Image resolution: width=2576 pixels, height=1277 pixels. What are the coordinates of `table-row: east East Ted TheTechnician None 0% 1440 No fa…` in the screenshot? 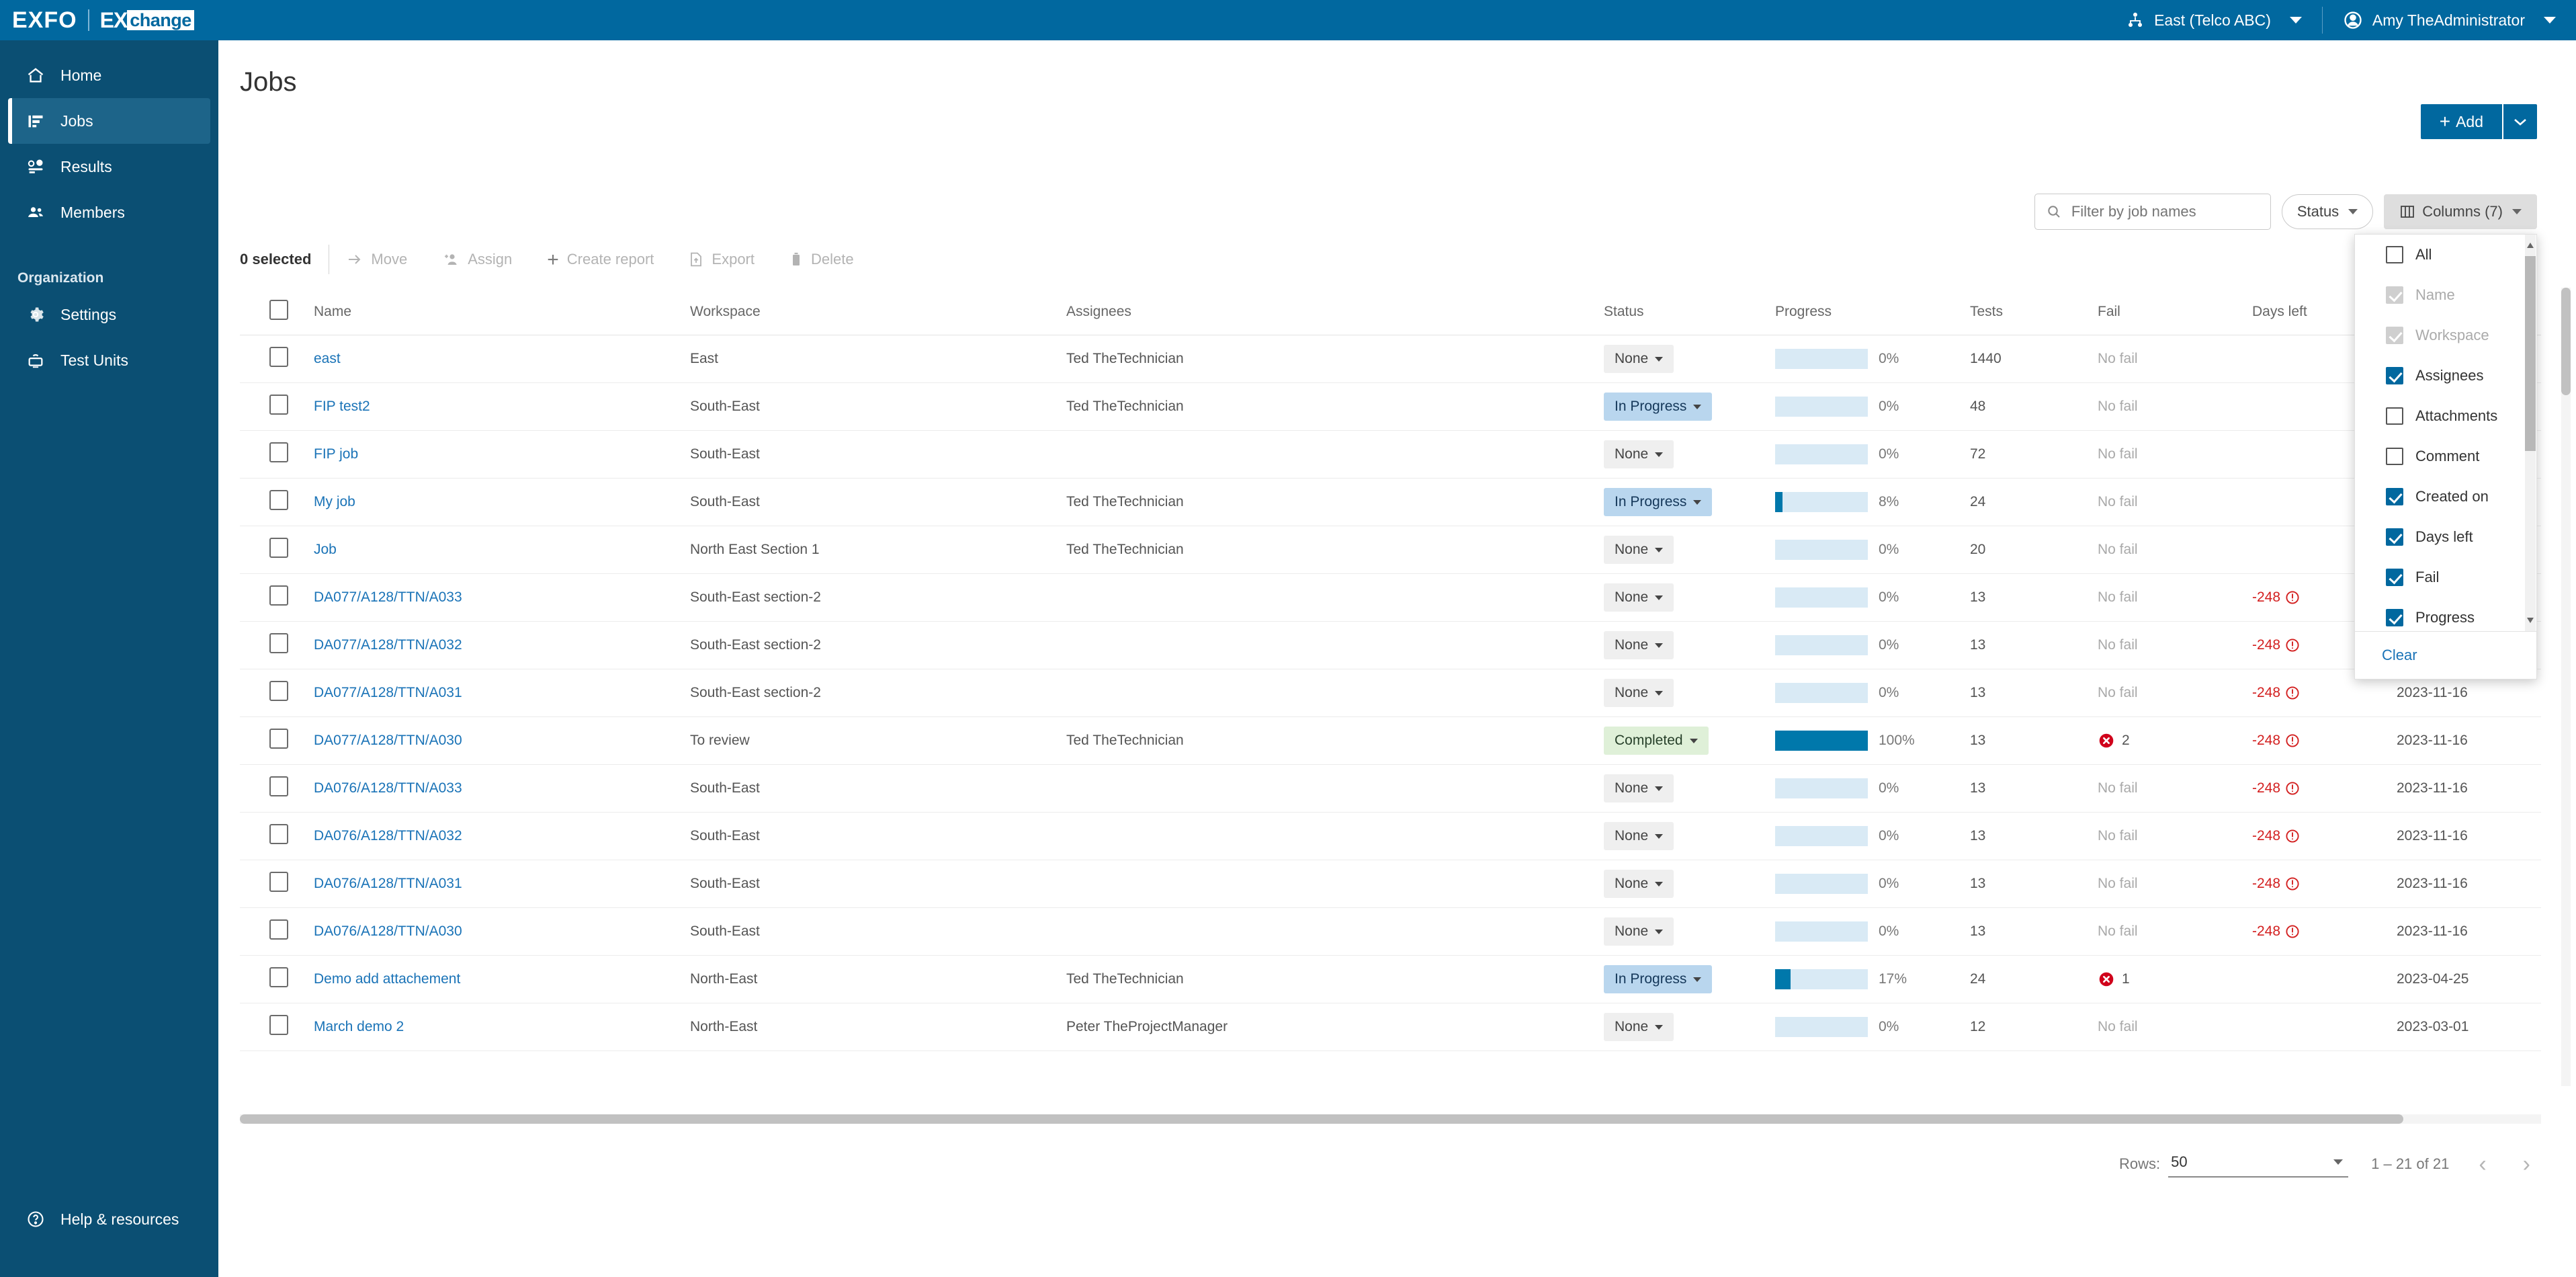 It's located at (1390, 359).